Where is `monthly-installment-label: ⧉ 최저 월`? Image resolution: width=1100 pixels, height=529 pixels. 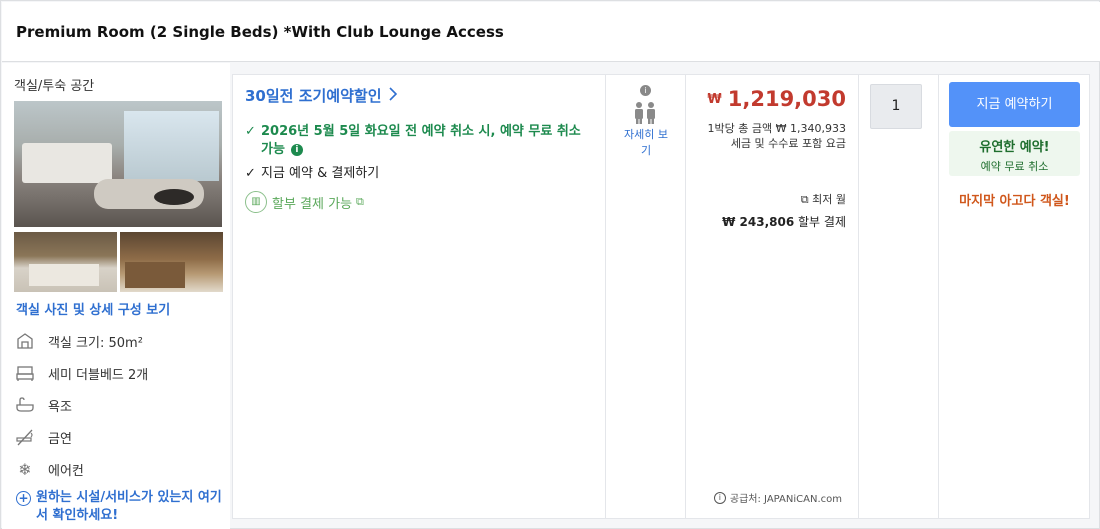 monthly-installment-label: ⧉ 최저 월 is located at coordinates (823, 199).